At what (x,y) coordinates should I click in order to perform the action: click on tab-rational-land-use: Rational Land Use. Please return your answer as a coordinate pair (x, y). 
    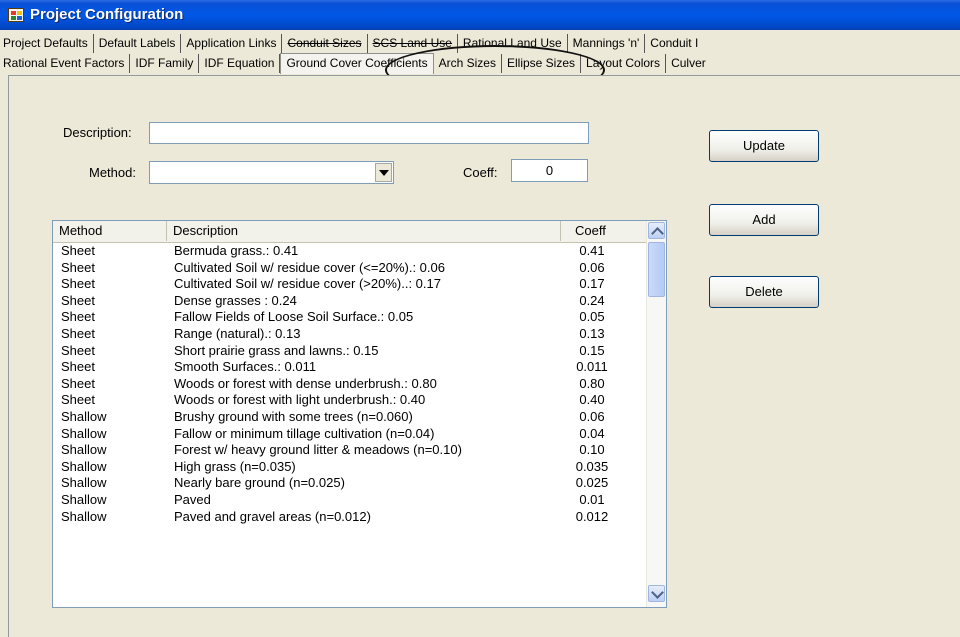
    Looking at the image, I should click on (513, 43).